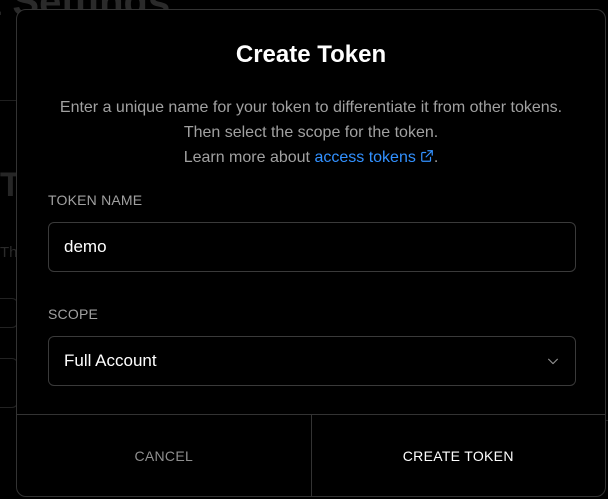 The height and width of the screenshot is (499, 608). I want to click on access-tokens-link: access tokens, so click(373, 157).